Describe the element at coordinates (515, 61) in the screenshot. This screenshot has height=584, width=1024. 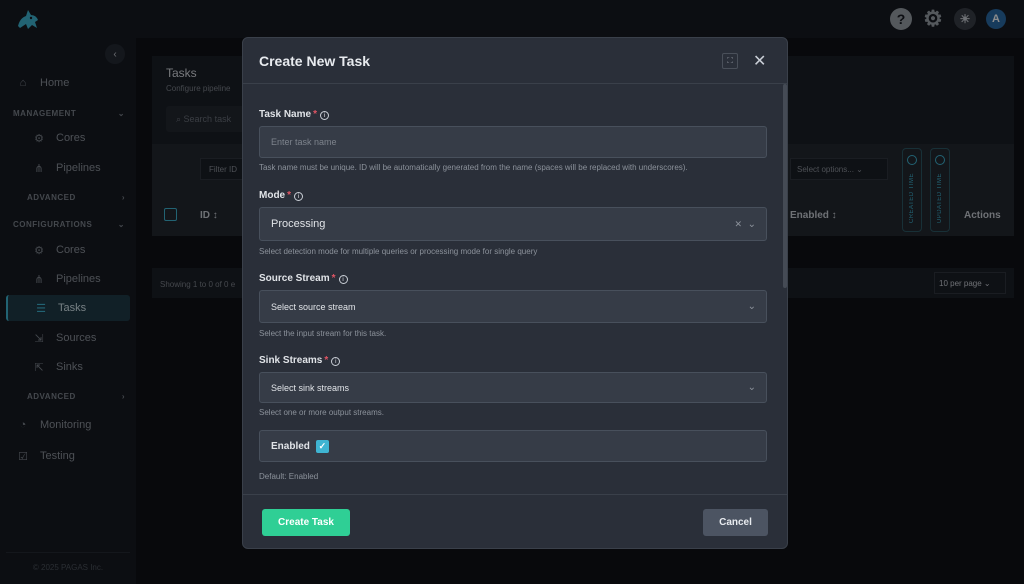
I see `modal-header: Create New Task ⛶ ✕` at that location.